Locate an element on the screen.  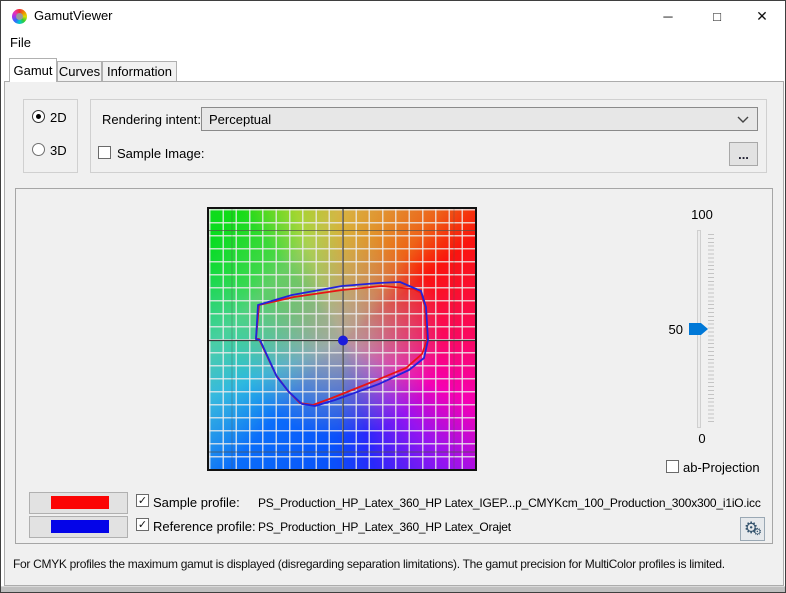
slider-min-label: 0 is located at coordinates (702, 438).